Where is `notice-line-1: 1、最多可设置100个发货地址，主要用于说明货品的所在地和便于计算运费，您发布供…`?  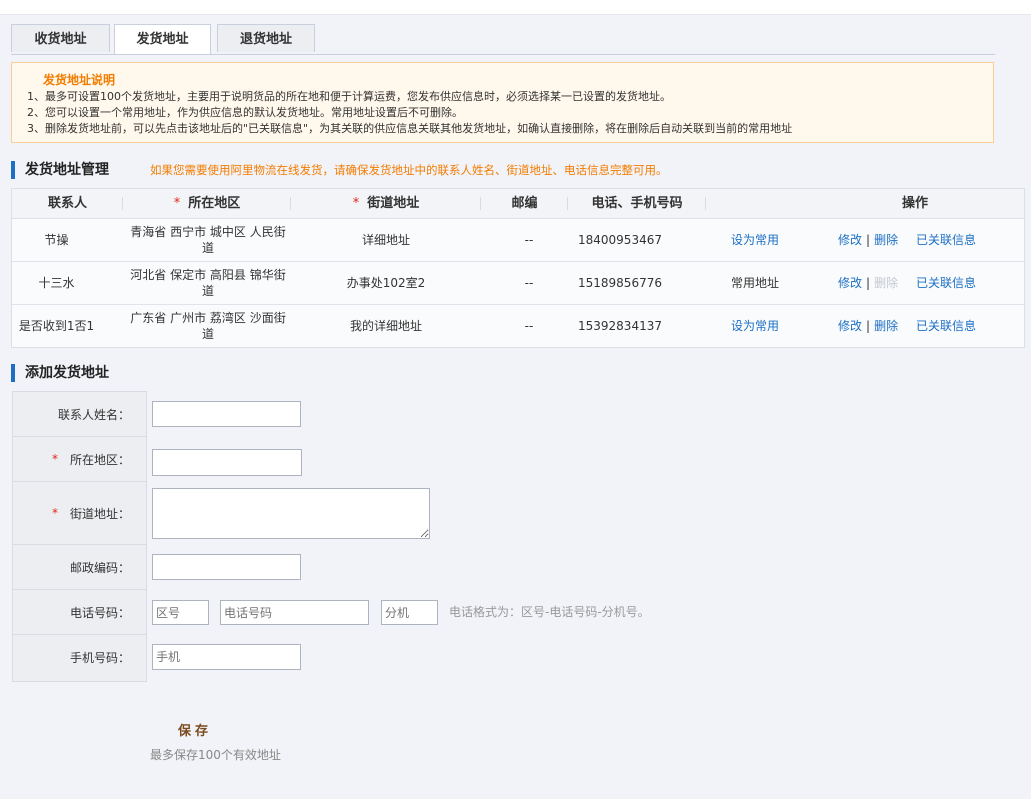
notice-line-1: 1、最多可设置100个发货地址，主要用于说明货品的所在地和便于计算运费，您发布供… is located at coordinates (349, 96).